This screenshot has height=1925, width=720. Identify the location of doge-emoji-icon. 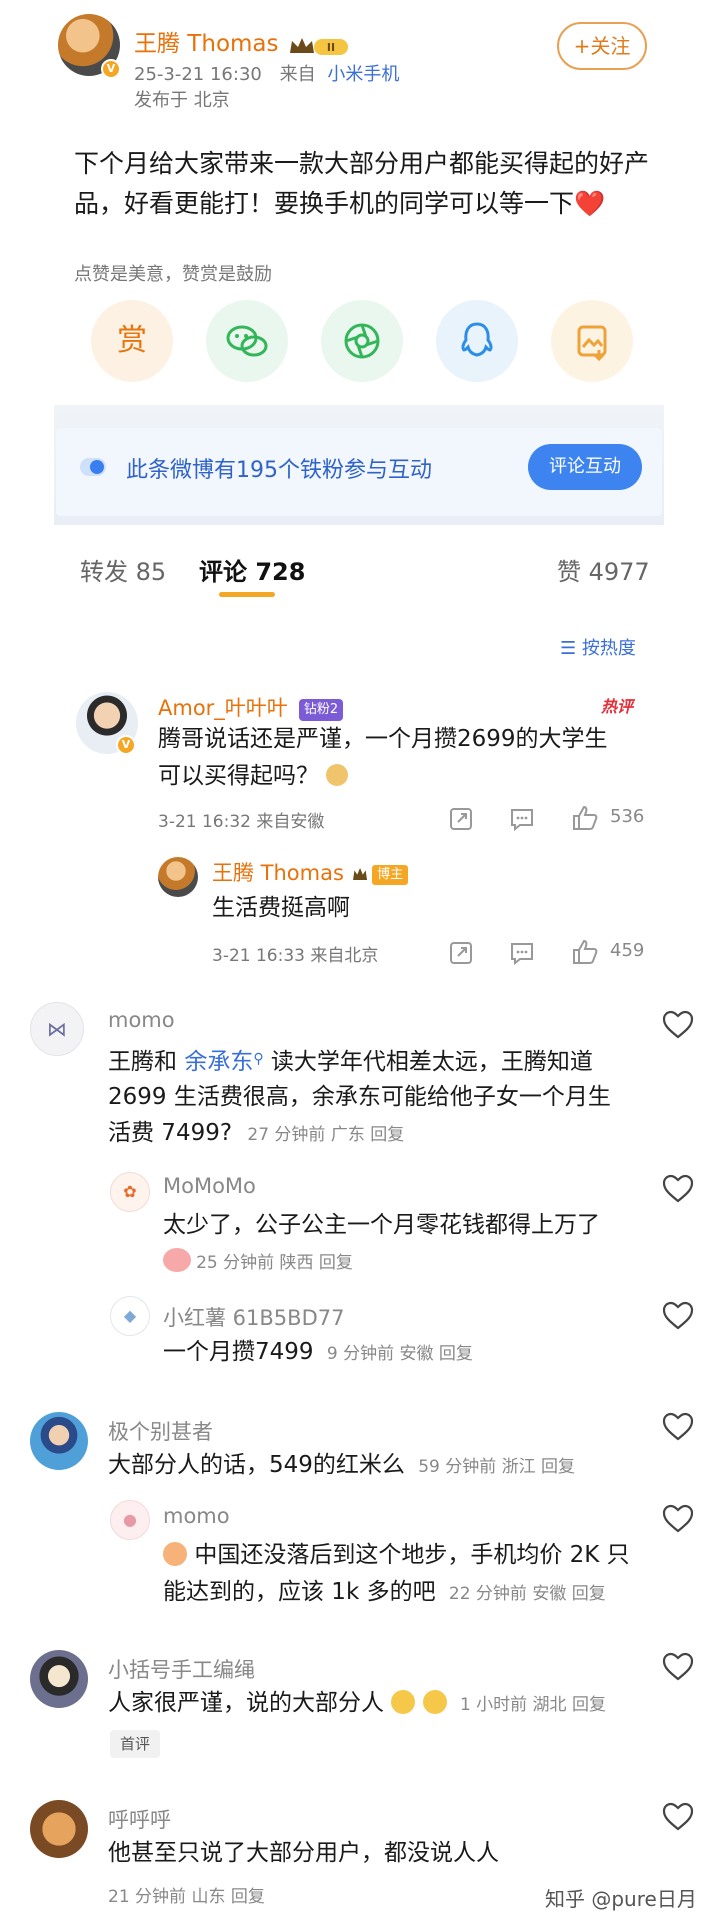
(337, 775).